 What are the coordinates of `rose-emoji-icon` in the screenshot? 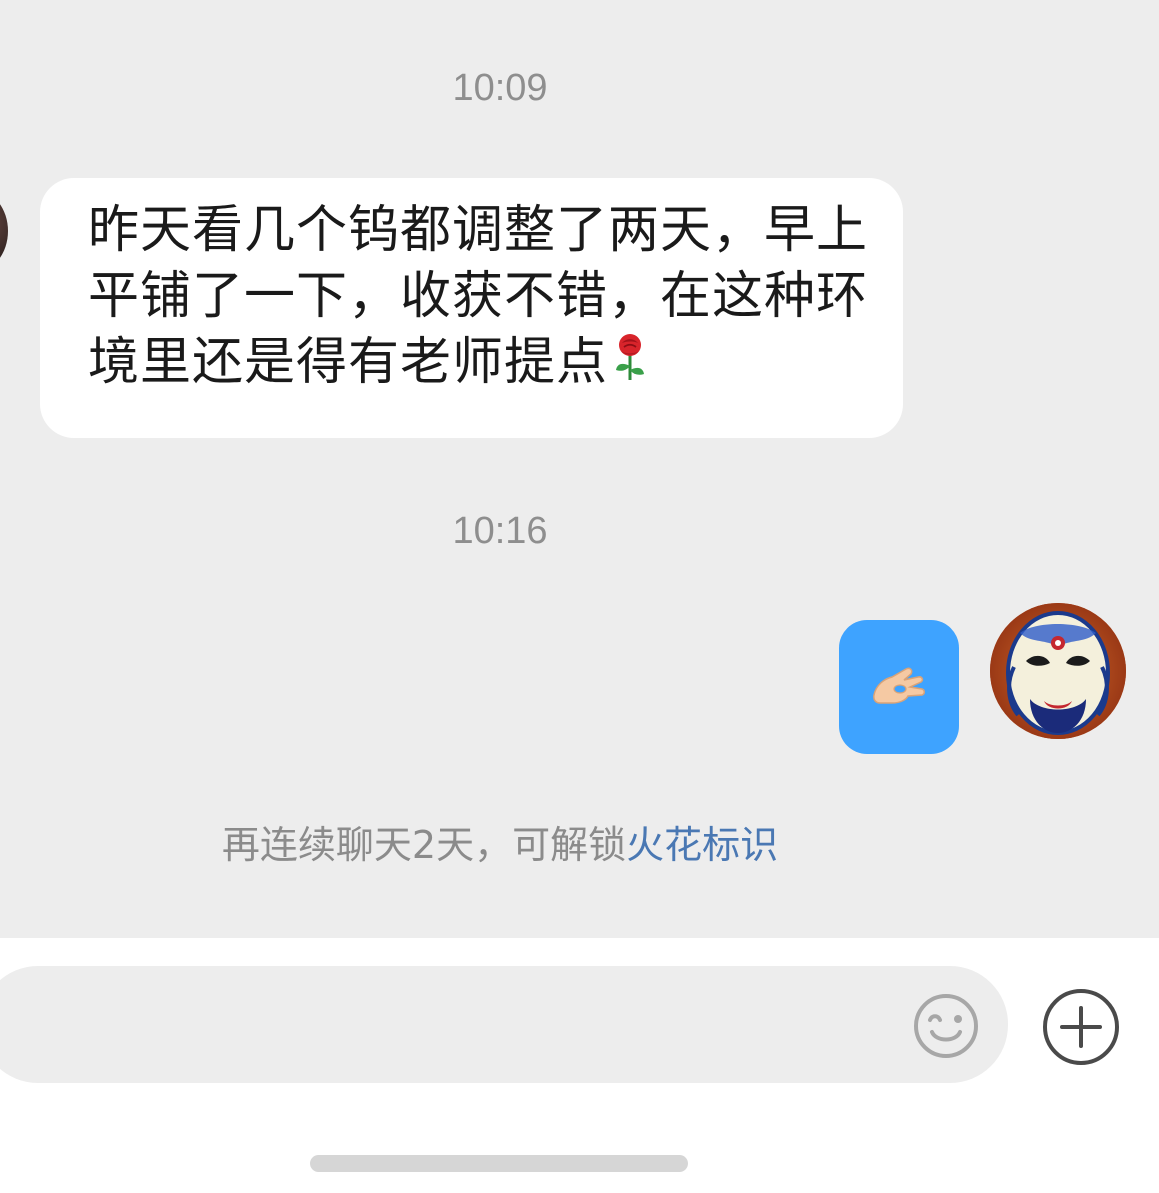 It's located at (630, 365).